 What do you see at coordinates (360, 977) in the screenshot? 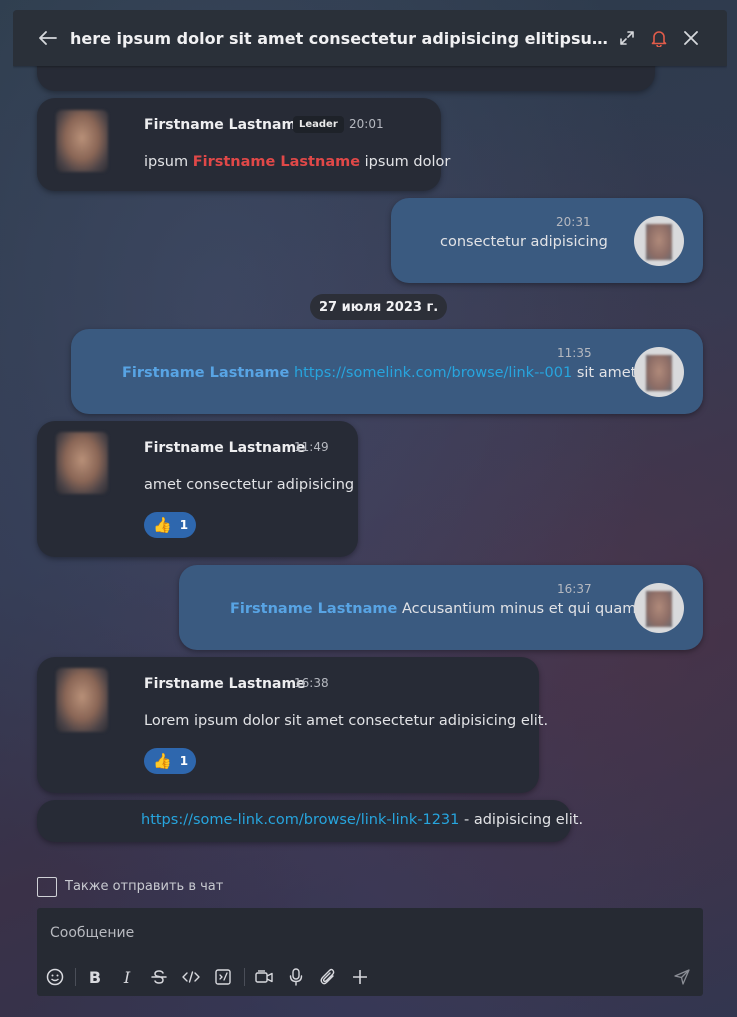
I see `plus-icon` at bounding box center [360, 977].